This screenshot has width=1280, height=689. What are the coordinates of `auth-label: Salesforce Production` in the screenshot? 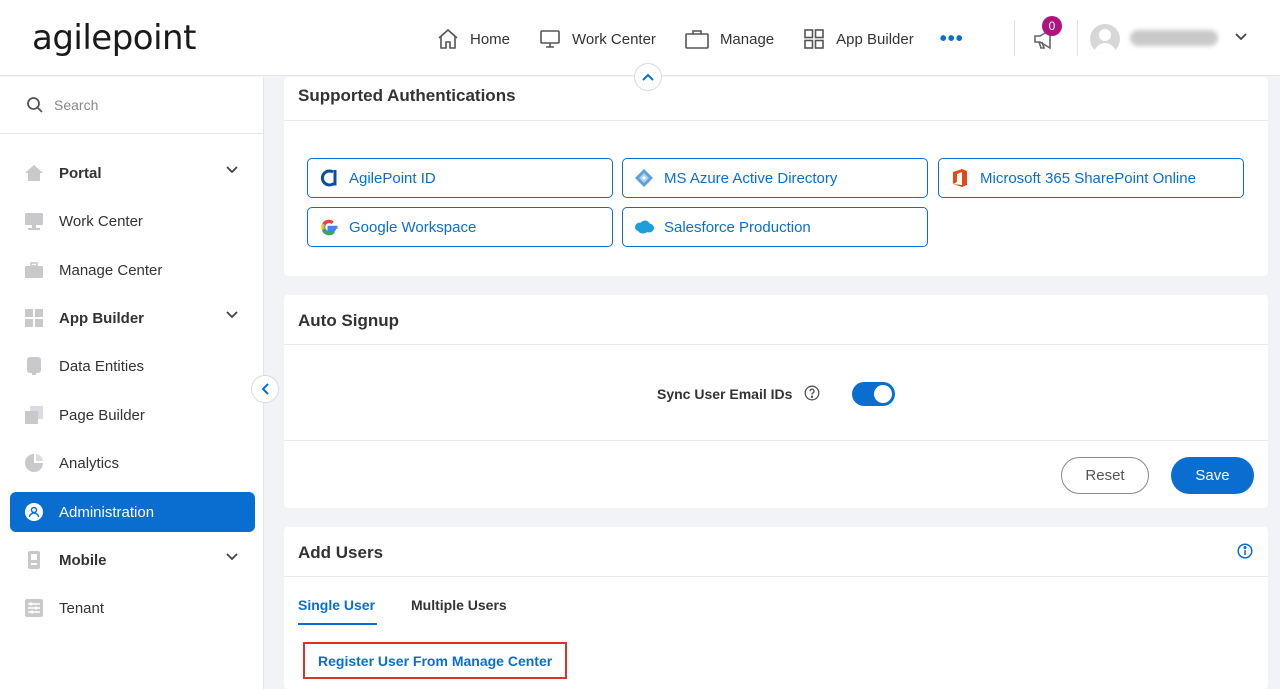 It's located at (737, 227).